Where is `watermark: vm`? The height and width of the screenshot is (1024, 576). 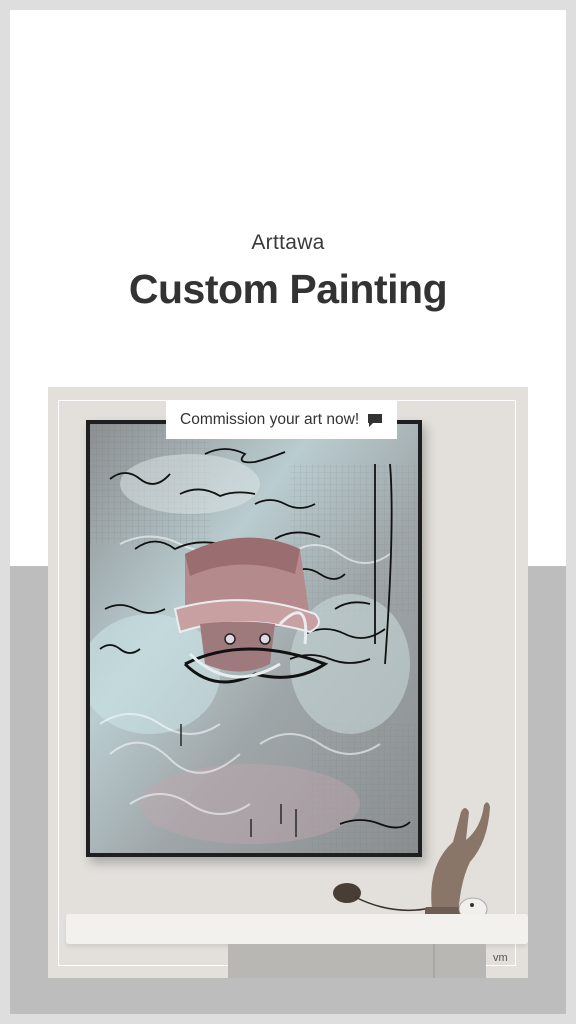
watermark: vm is located at coordinates (500, 958).